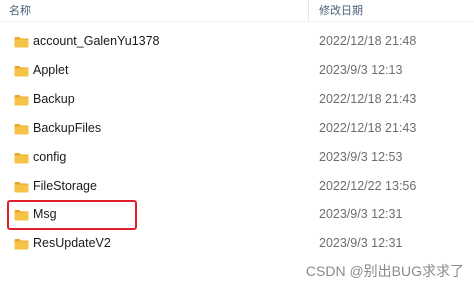 This screenshot has width=474, height=287. I want to click on file-name: account_GalenYu1378, so click(96, 41).